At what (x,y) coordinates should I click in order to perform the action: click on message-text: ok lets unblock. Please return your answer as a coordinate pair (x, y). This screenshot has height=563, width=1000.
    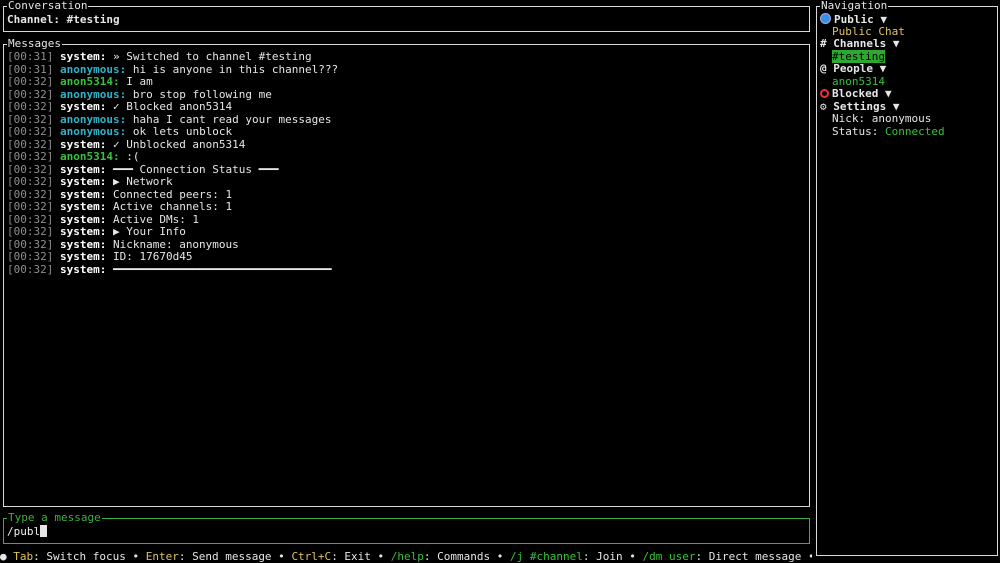
    Looking at the image, I should click on (179, 131).